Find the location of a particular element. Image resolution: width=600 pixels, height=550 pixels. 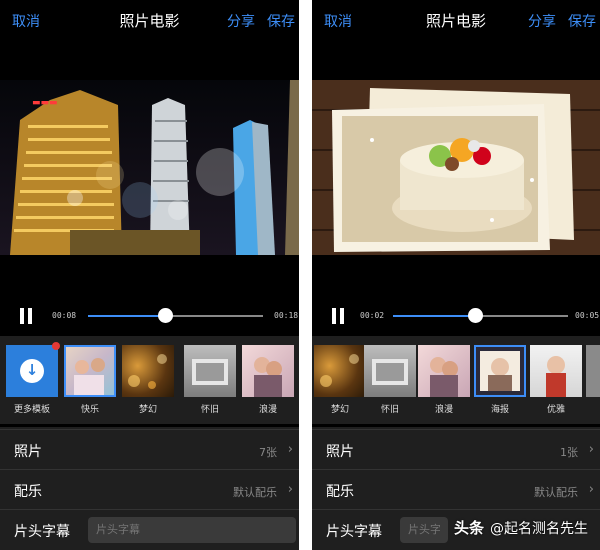

watermark: 头条 @起名测名先生 is located at coordinates (521, 527).